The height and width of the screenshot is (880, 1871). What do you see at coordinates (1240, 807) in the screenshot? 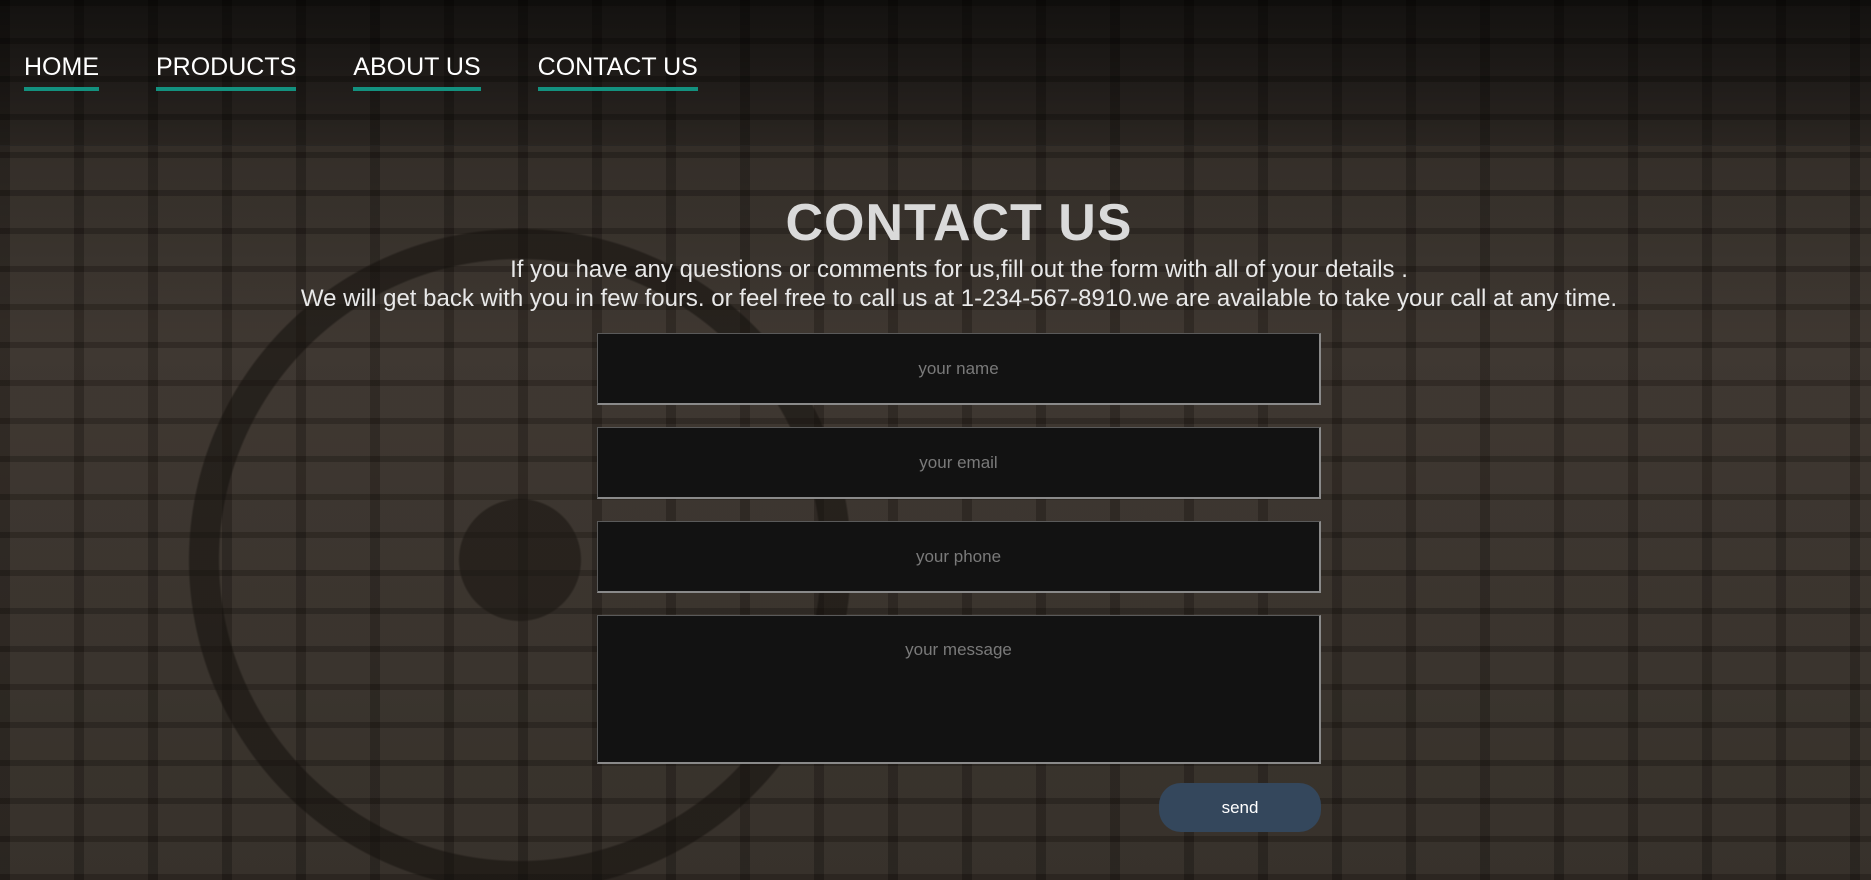
I see `send-button: send` at bounding box center [1240, 807].